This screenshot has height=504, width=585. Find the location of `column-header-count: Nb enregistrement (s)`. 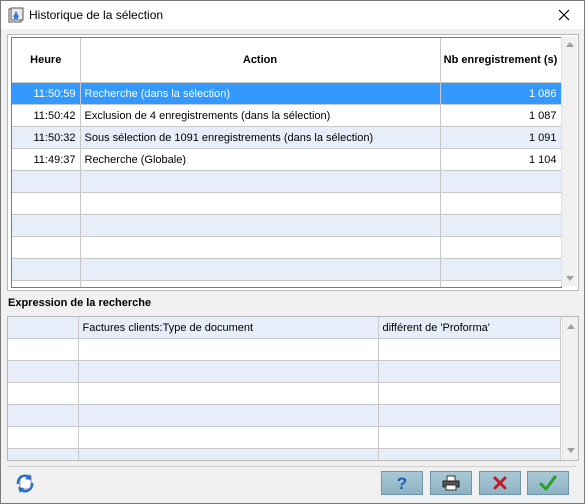

column-header-count: Nb enregistrement (s) is located at coordinates (500, 60).